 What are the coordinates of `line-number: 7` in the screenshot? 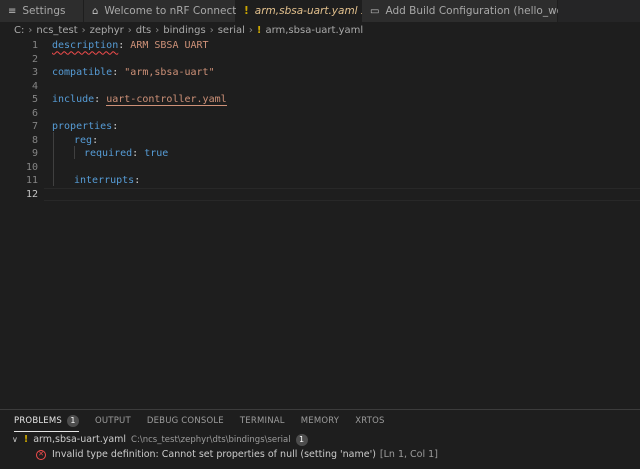 It's located at (34, 127).